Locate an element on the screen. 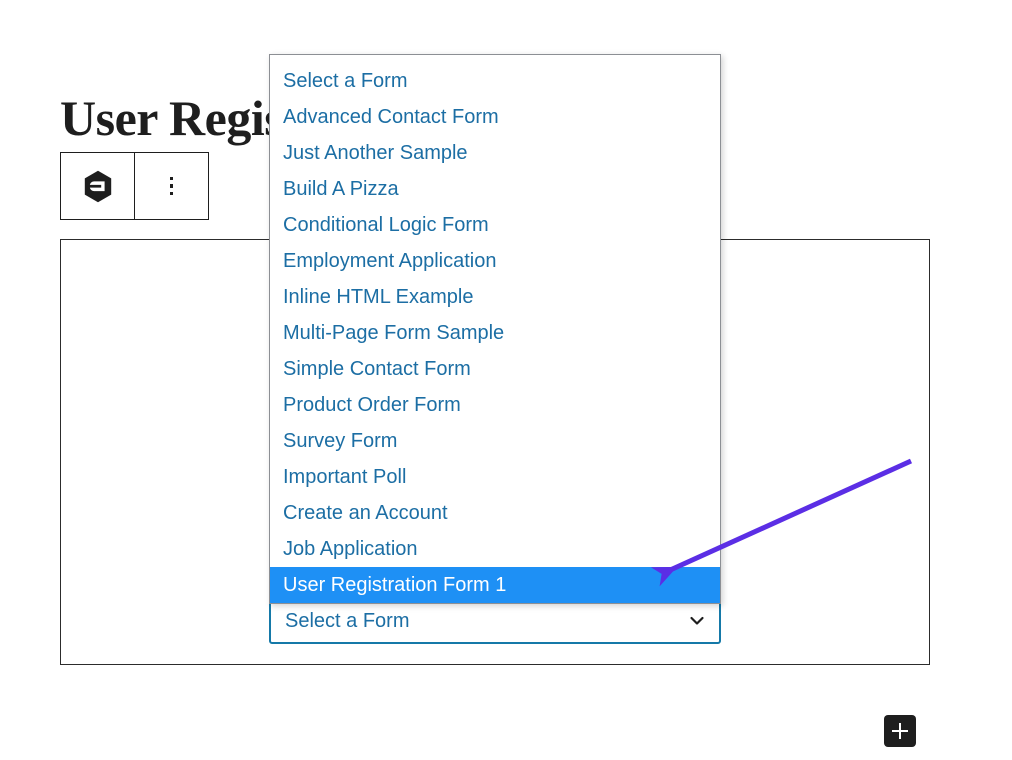  vertical-ellipsis-icon is located at coordinates (171, 186).